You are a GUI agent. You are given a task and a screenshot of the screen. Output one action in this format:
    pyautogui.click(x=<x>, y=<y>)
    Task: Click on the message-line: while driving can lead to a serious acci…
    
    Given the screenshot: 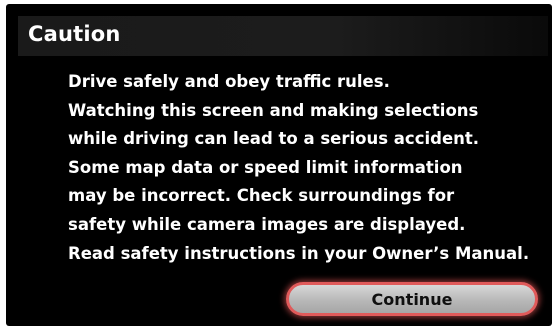 What is the action you would take?
    pyautogui.click(x=274, y=139)
    